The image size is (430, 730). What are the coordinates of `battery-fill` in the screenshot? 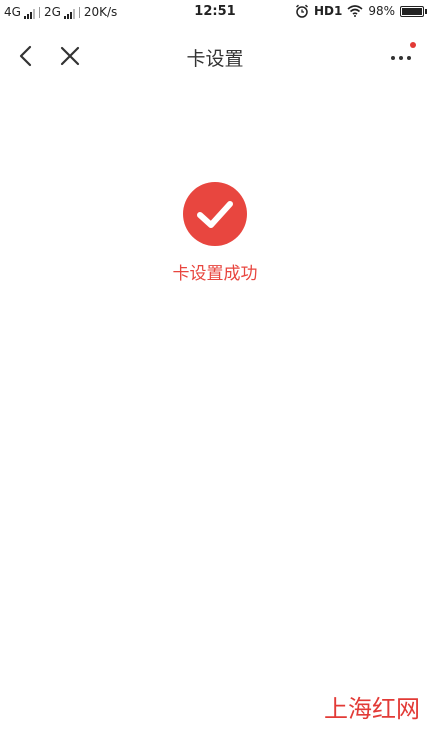 It's located at (412, 11).